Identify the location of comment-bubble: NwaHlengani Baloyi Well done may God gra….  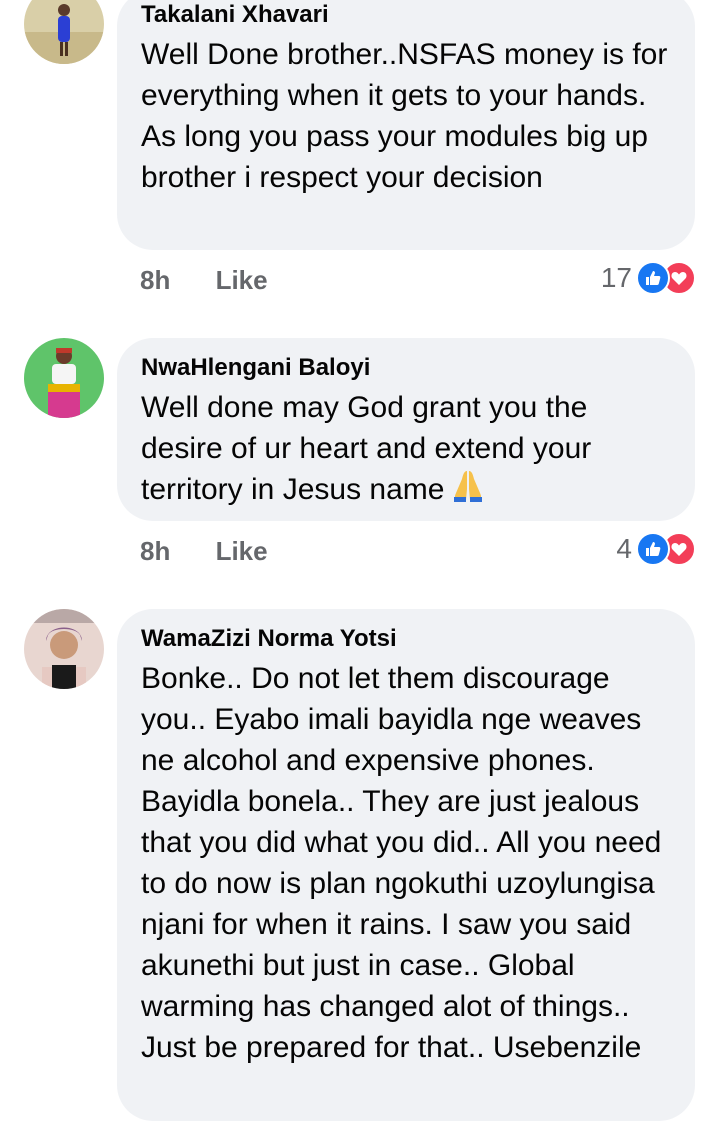
(406, 429).